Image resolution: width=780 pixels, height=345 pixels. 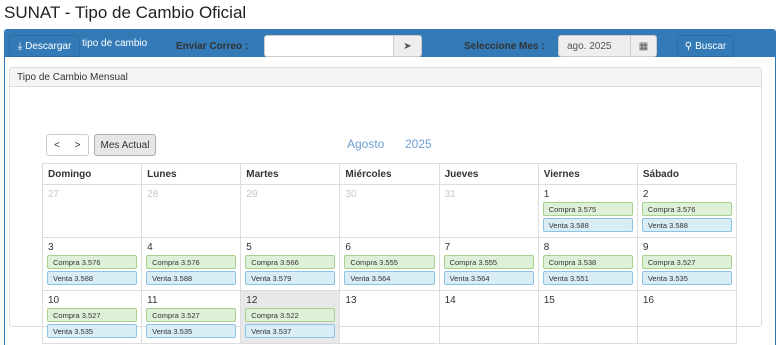 I want to click on search-button: ⚲ Buscar, so click(x=705, y=46).